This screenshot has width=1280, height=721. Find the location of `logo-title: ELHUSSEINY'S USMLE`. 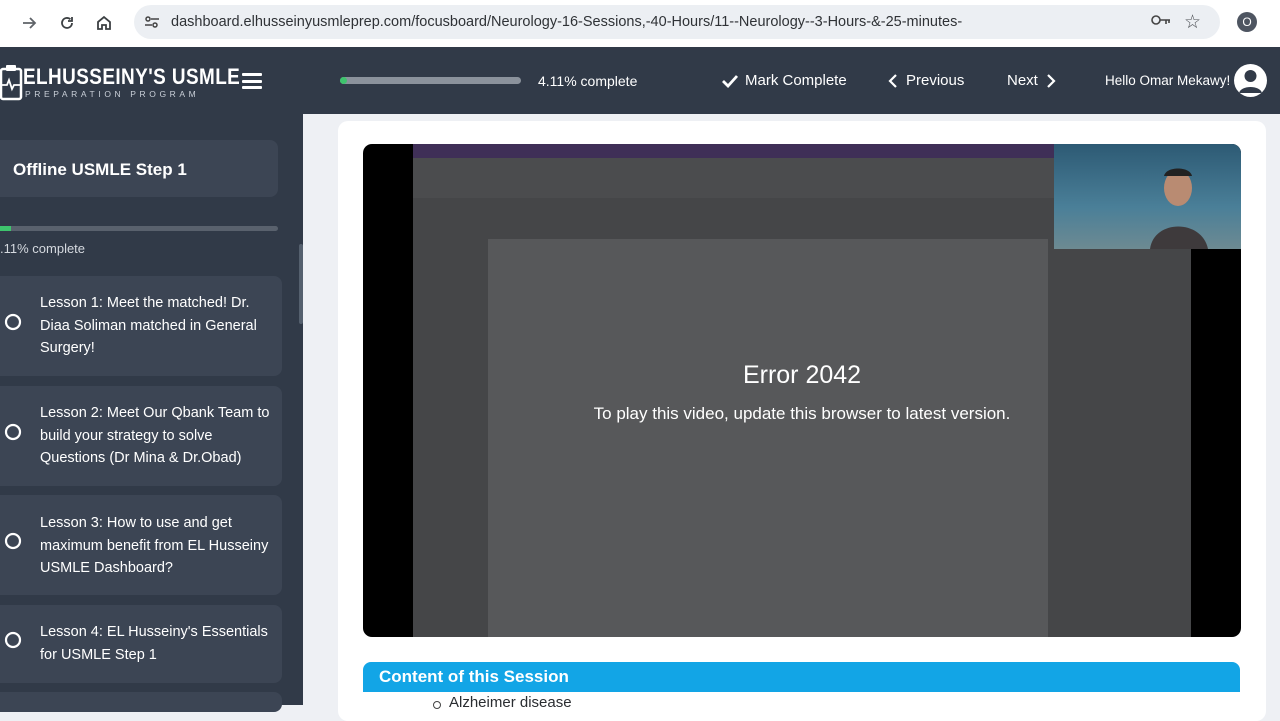

logo-title: ELHUSSEINY'S USMLE is located at coordinates (131, 77).